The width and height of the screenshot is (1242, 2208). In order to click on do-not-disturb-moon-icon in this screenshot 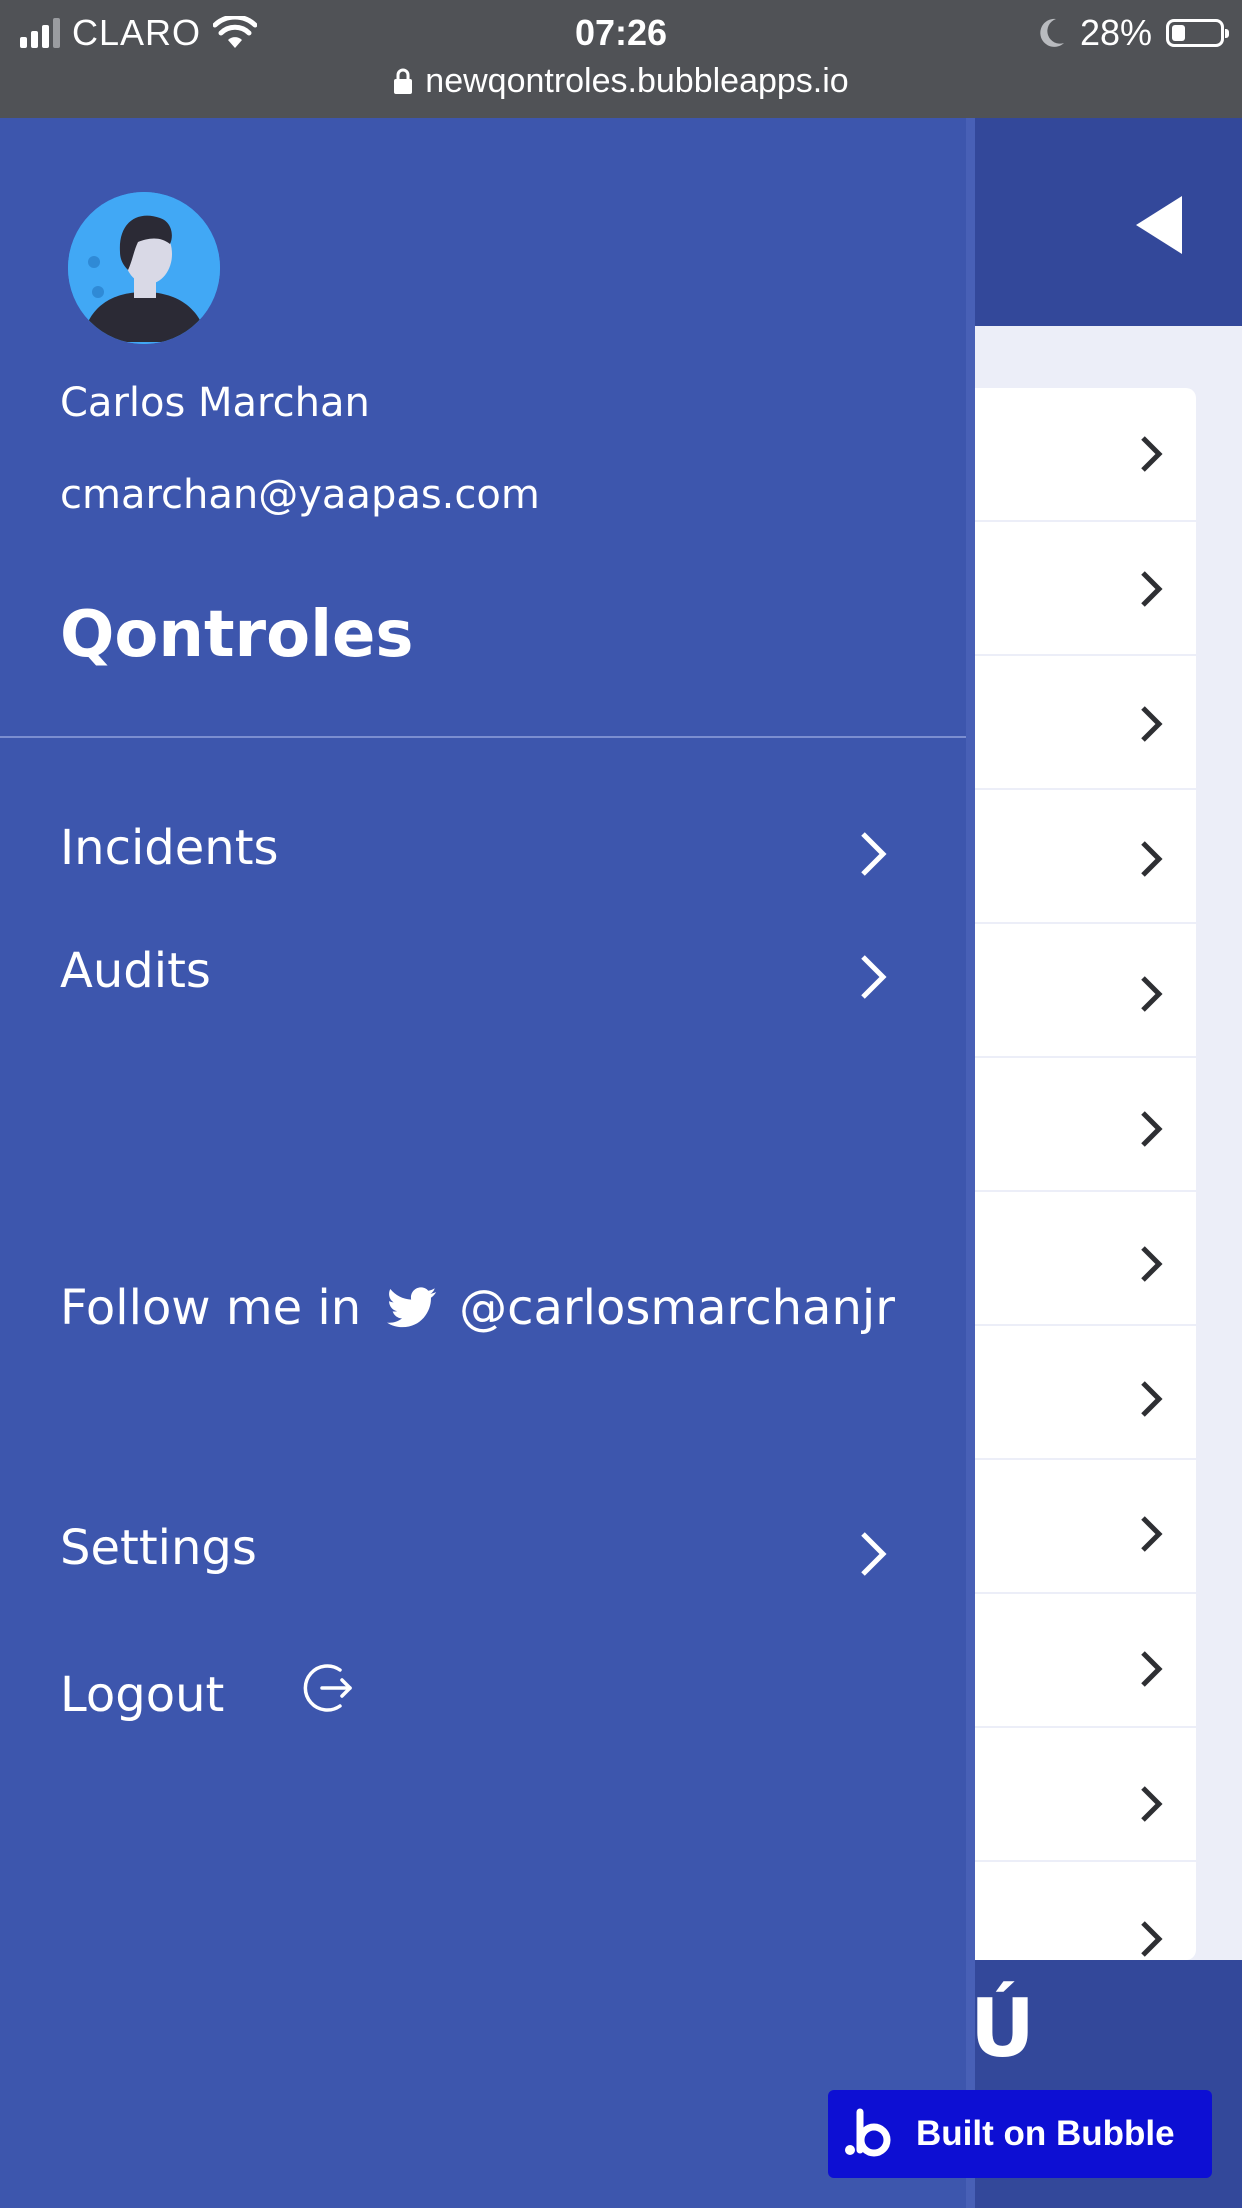, I will do `click(1052, 32)`.